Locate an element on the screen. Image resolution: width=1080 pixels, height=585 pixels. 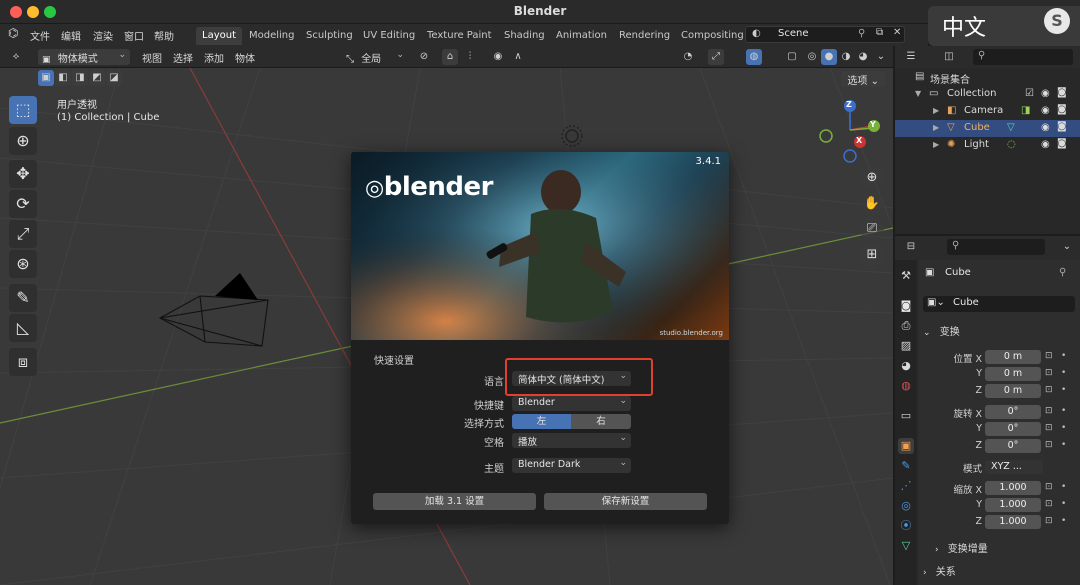
tool-tab-icon: ⚒ is located at coordinates (906, 276).